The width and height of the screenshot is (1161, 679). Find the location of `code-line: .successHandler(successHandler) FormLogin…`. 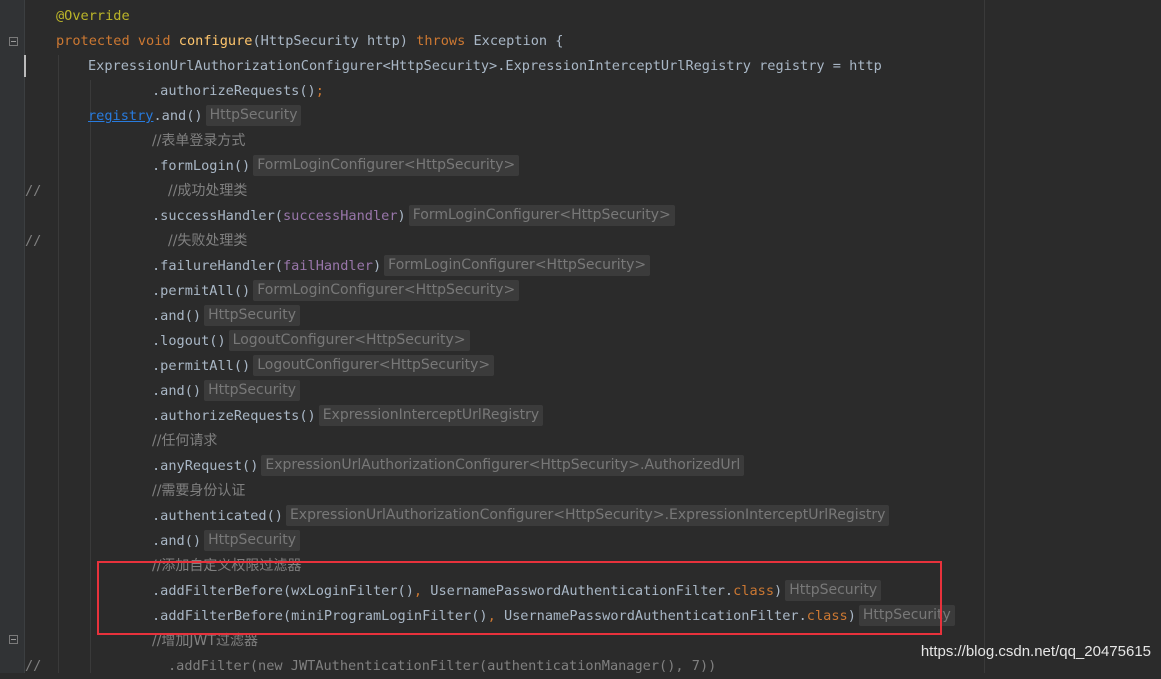

code-line: .successHandler(successHandler) FormLogin… is located at coordinates (413, 216).